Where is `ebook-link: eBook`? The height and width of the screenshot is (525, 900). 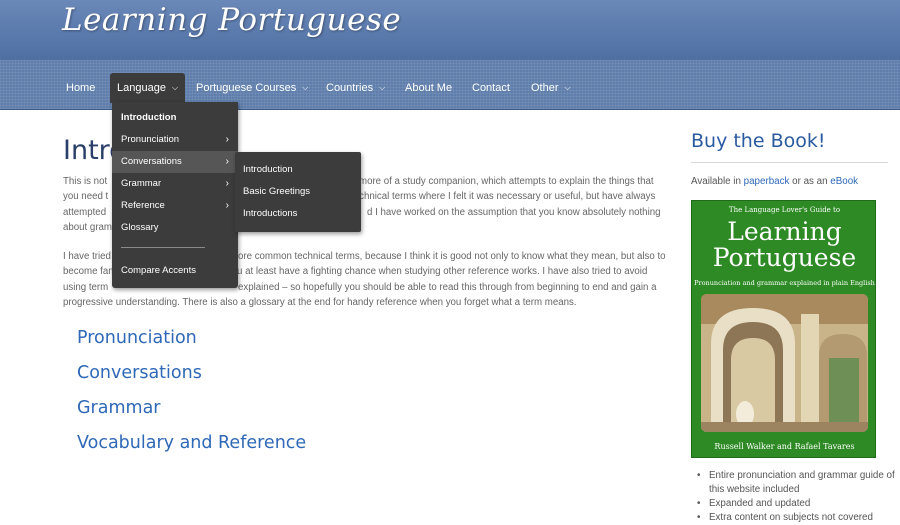
ebook-link: eBook is located at coordinates (844, 181).